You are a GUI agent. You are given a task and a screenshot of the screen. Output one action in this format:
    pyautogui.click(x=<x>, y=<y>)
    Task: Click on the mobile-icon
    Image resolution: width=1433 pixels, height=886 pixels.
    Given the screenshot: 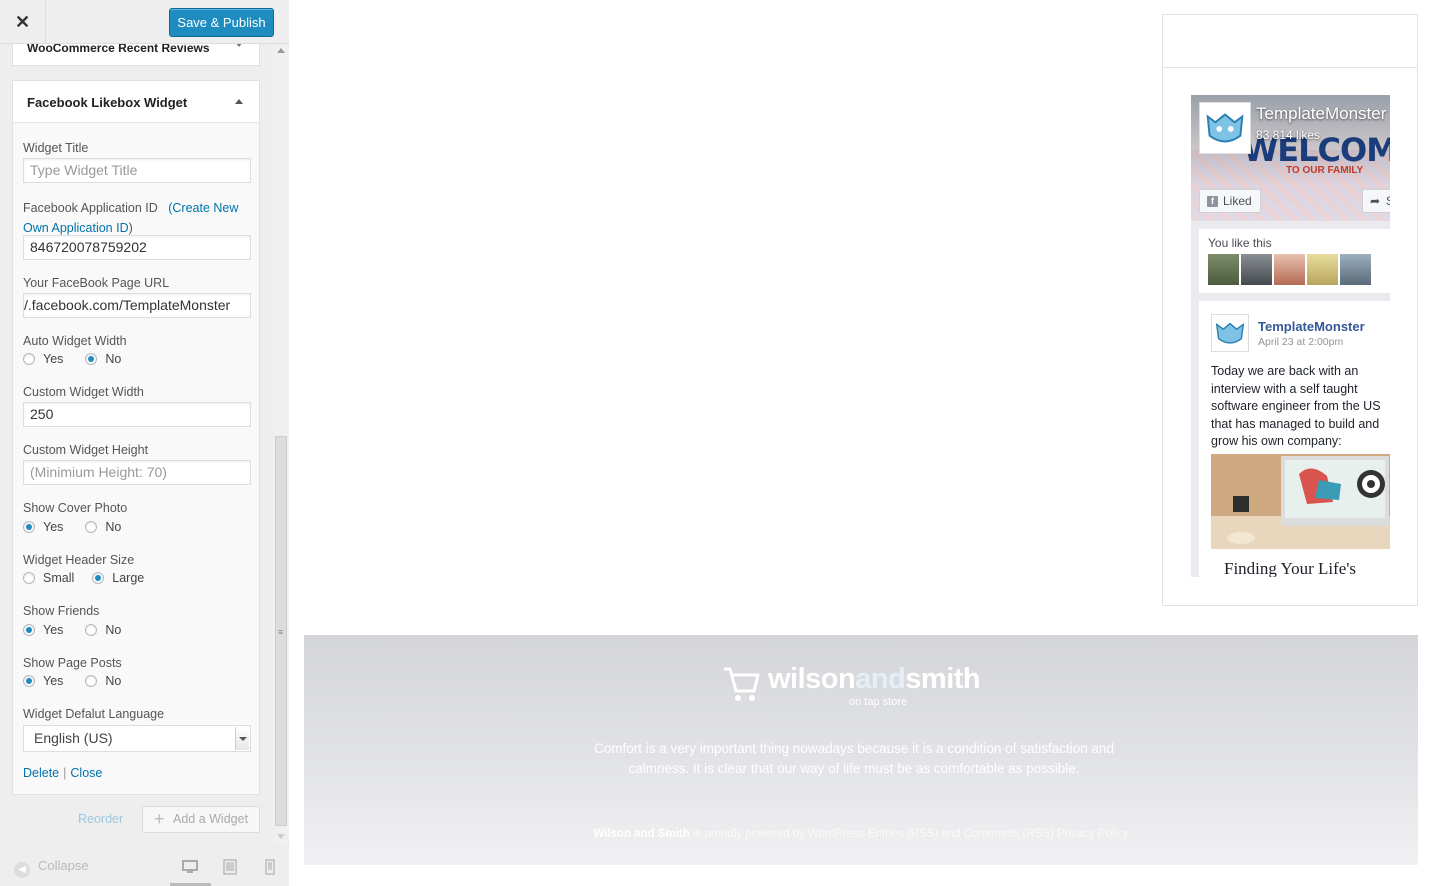 What is the action you would take?
    pyautogui.click(x=270, y=867)
    